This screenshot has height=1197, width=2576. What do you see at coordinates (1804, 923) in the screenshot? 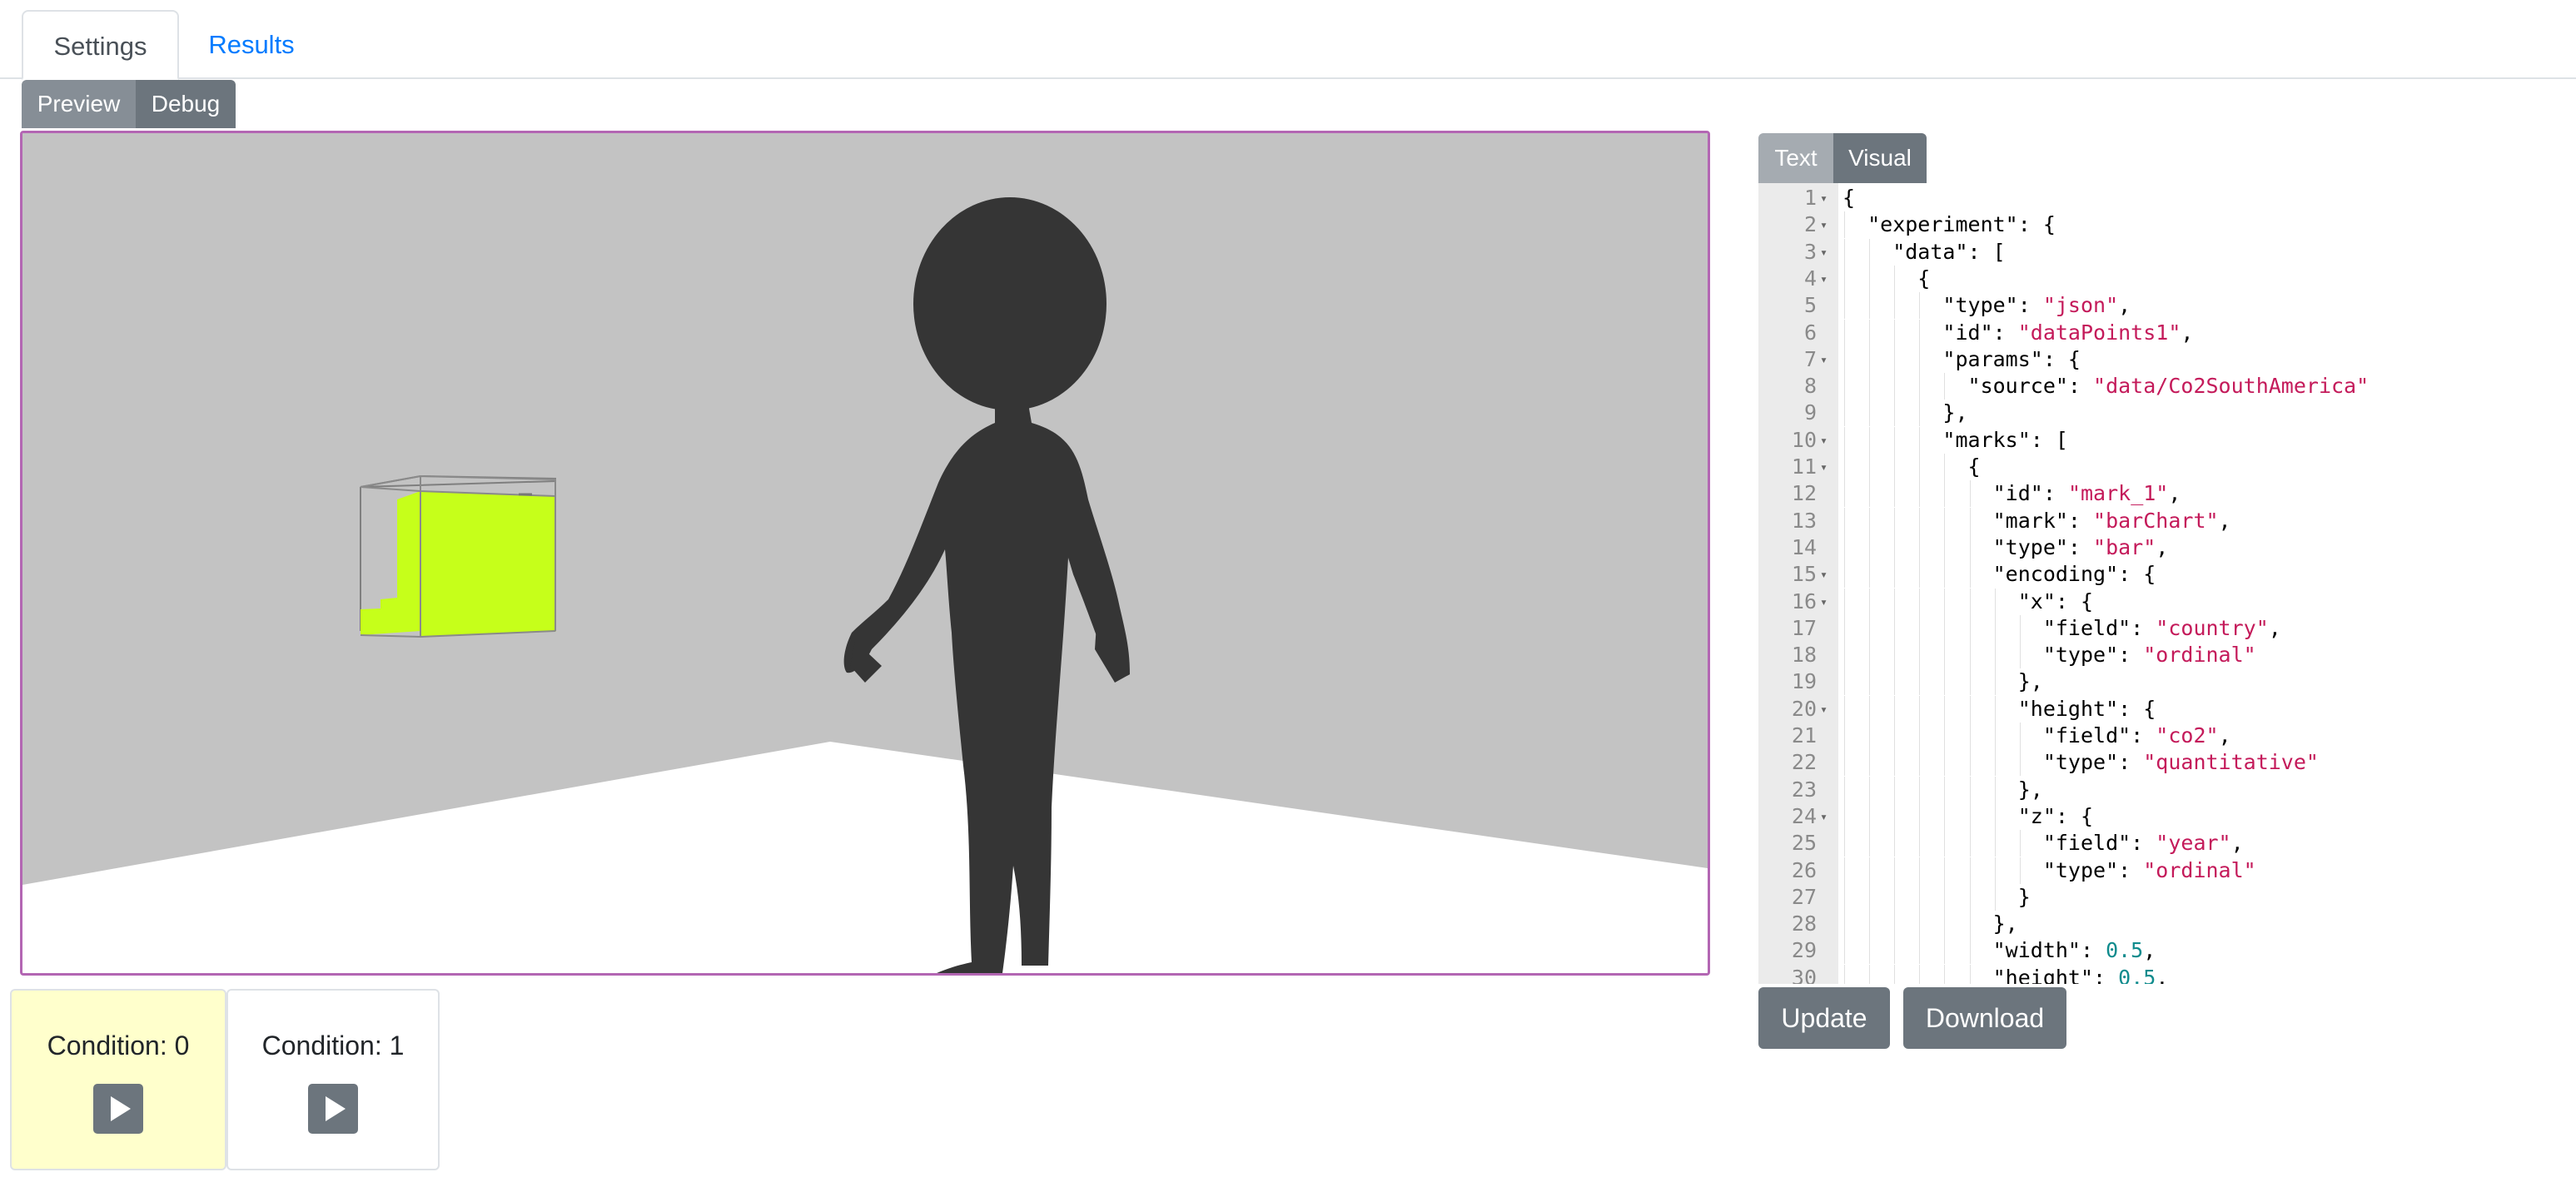
I see `line-number: 28` at bounding box center [1804, 923].